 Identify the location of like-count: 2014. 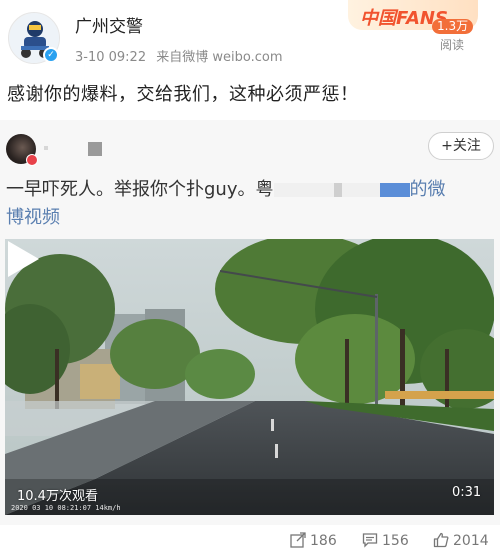
(471, 541).